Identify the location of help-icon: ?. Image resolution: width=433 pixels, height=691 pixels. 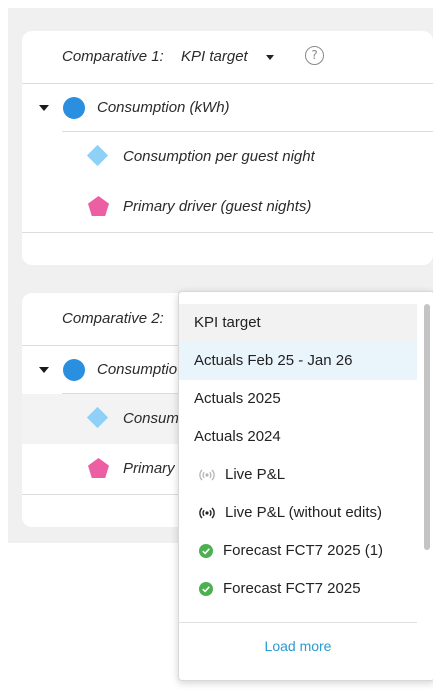
(314, 55).